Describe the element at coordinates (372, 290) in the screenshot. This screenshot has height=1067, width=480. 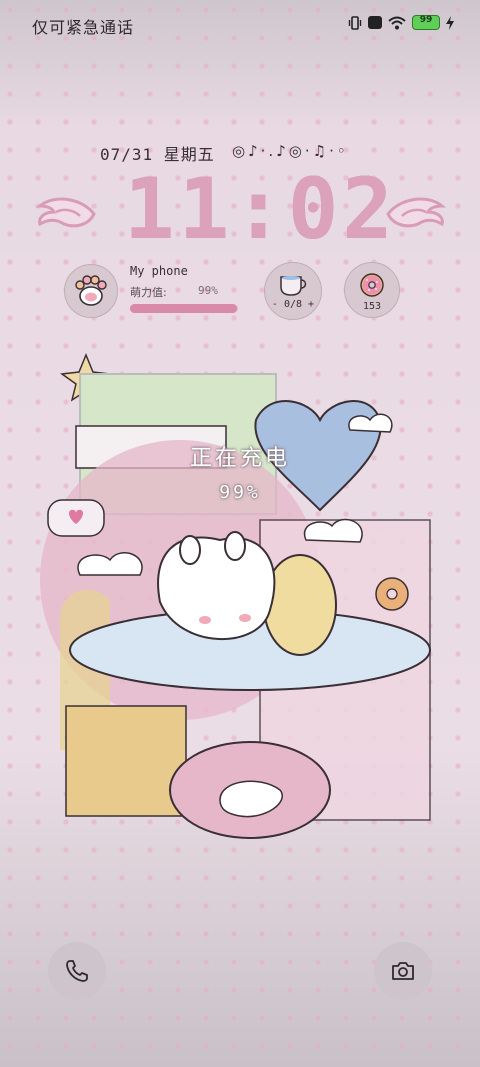
I see `donut-widget: 153` at that location.